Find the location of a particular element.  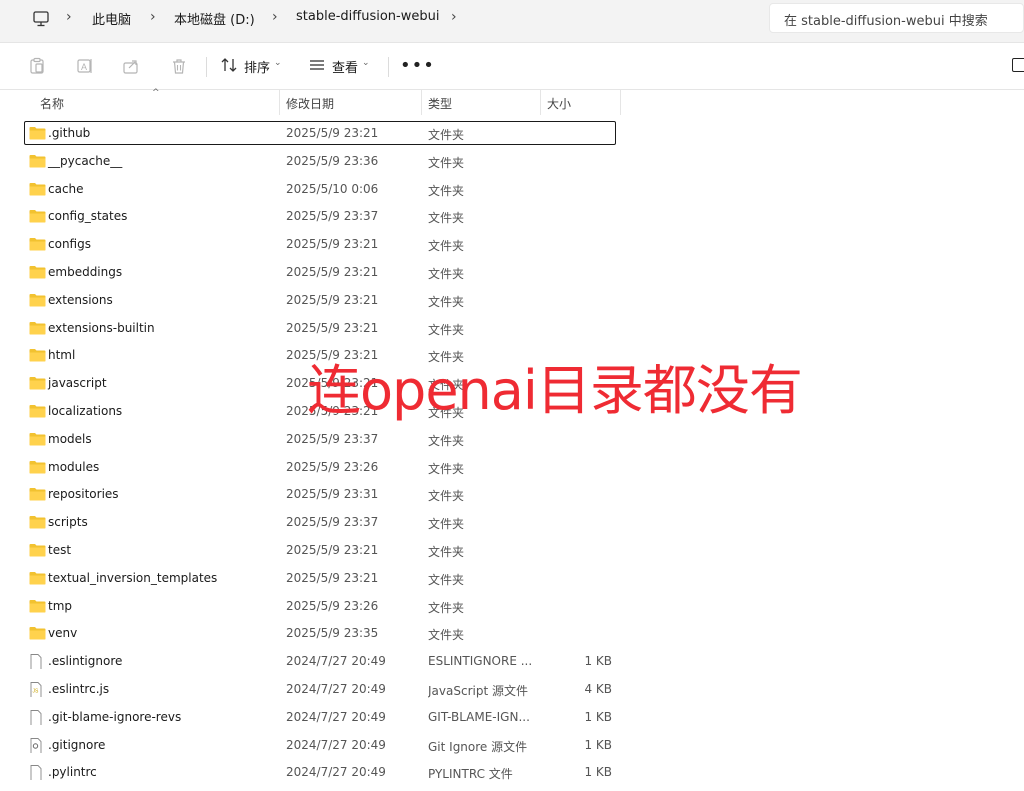

file-name: models is located at coordinates (70, 439).